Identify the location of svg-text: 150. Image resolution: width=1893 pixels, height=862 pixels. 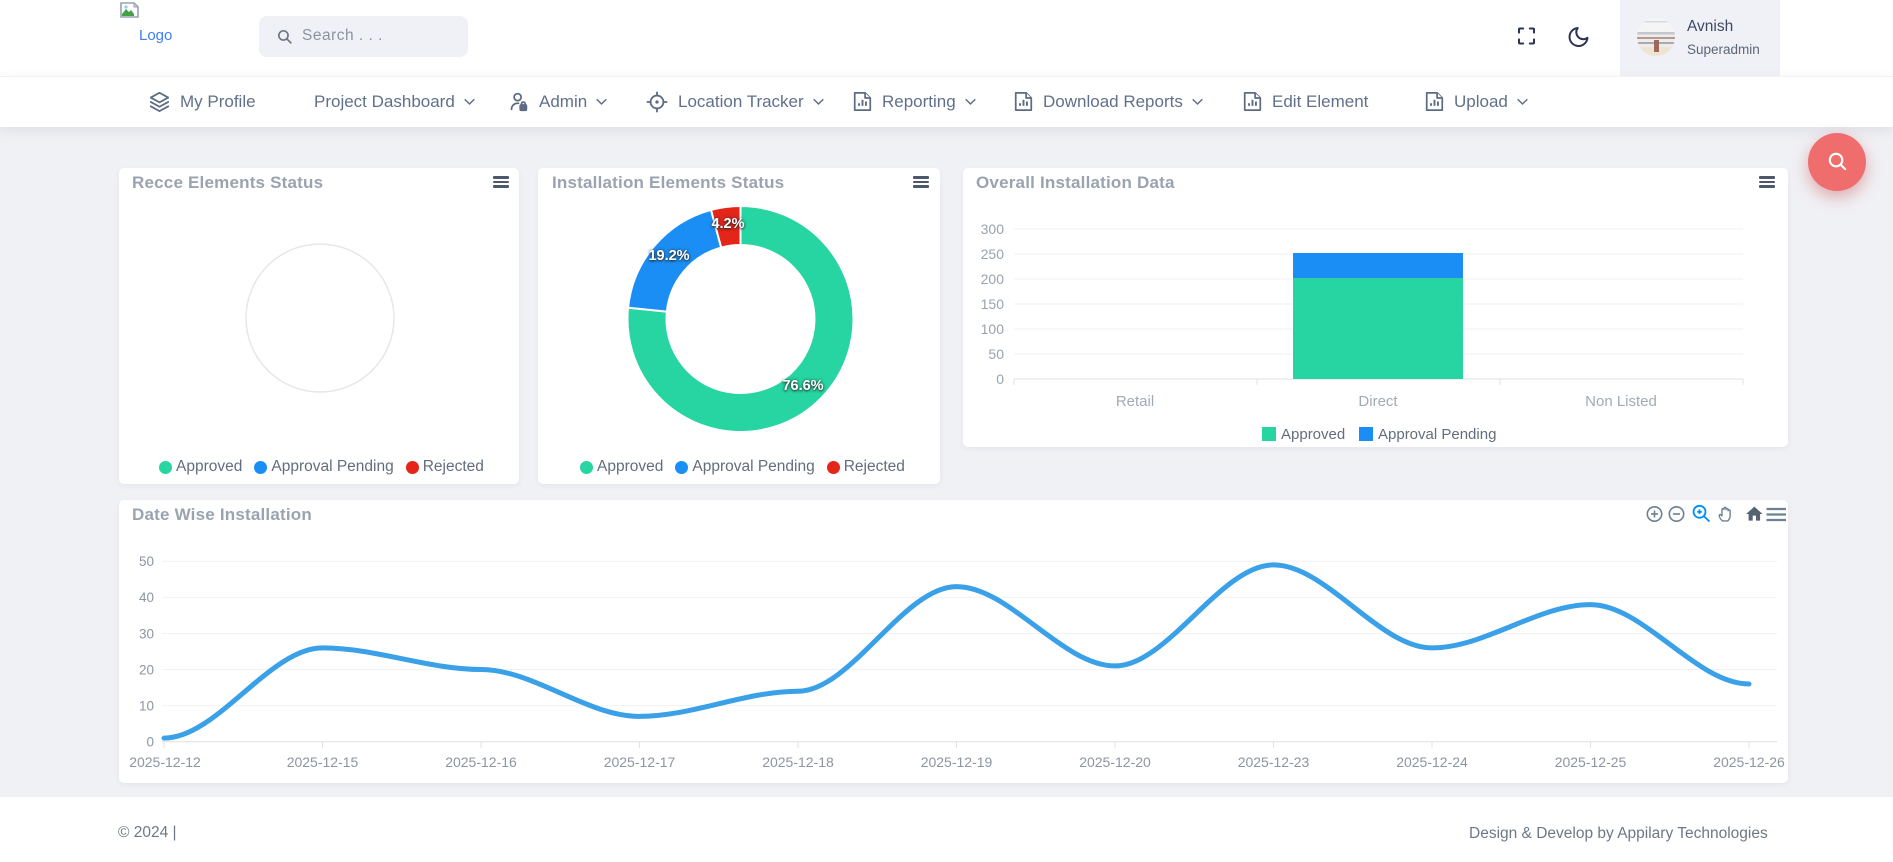
(993, 304).